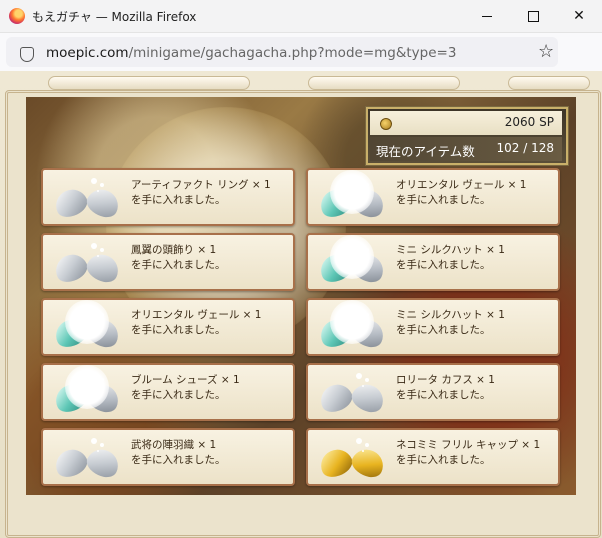  I want to click on status-panel: 2060 SP 現在のアイテム数 102 / 128, so click(467, 136).